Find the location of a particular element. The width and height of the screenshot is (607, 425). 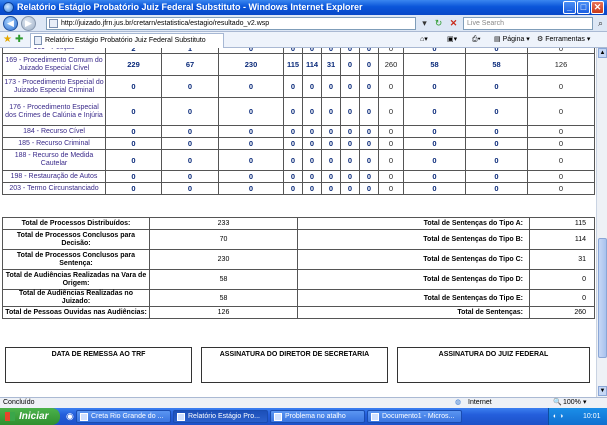

scroll-up-arrow-icon: ▲ is located at coordinates (602, 53).